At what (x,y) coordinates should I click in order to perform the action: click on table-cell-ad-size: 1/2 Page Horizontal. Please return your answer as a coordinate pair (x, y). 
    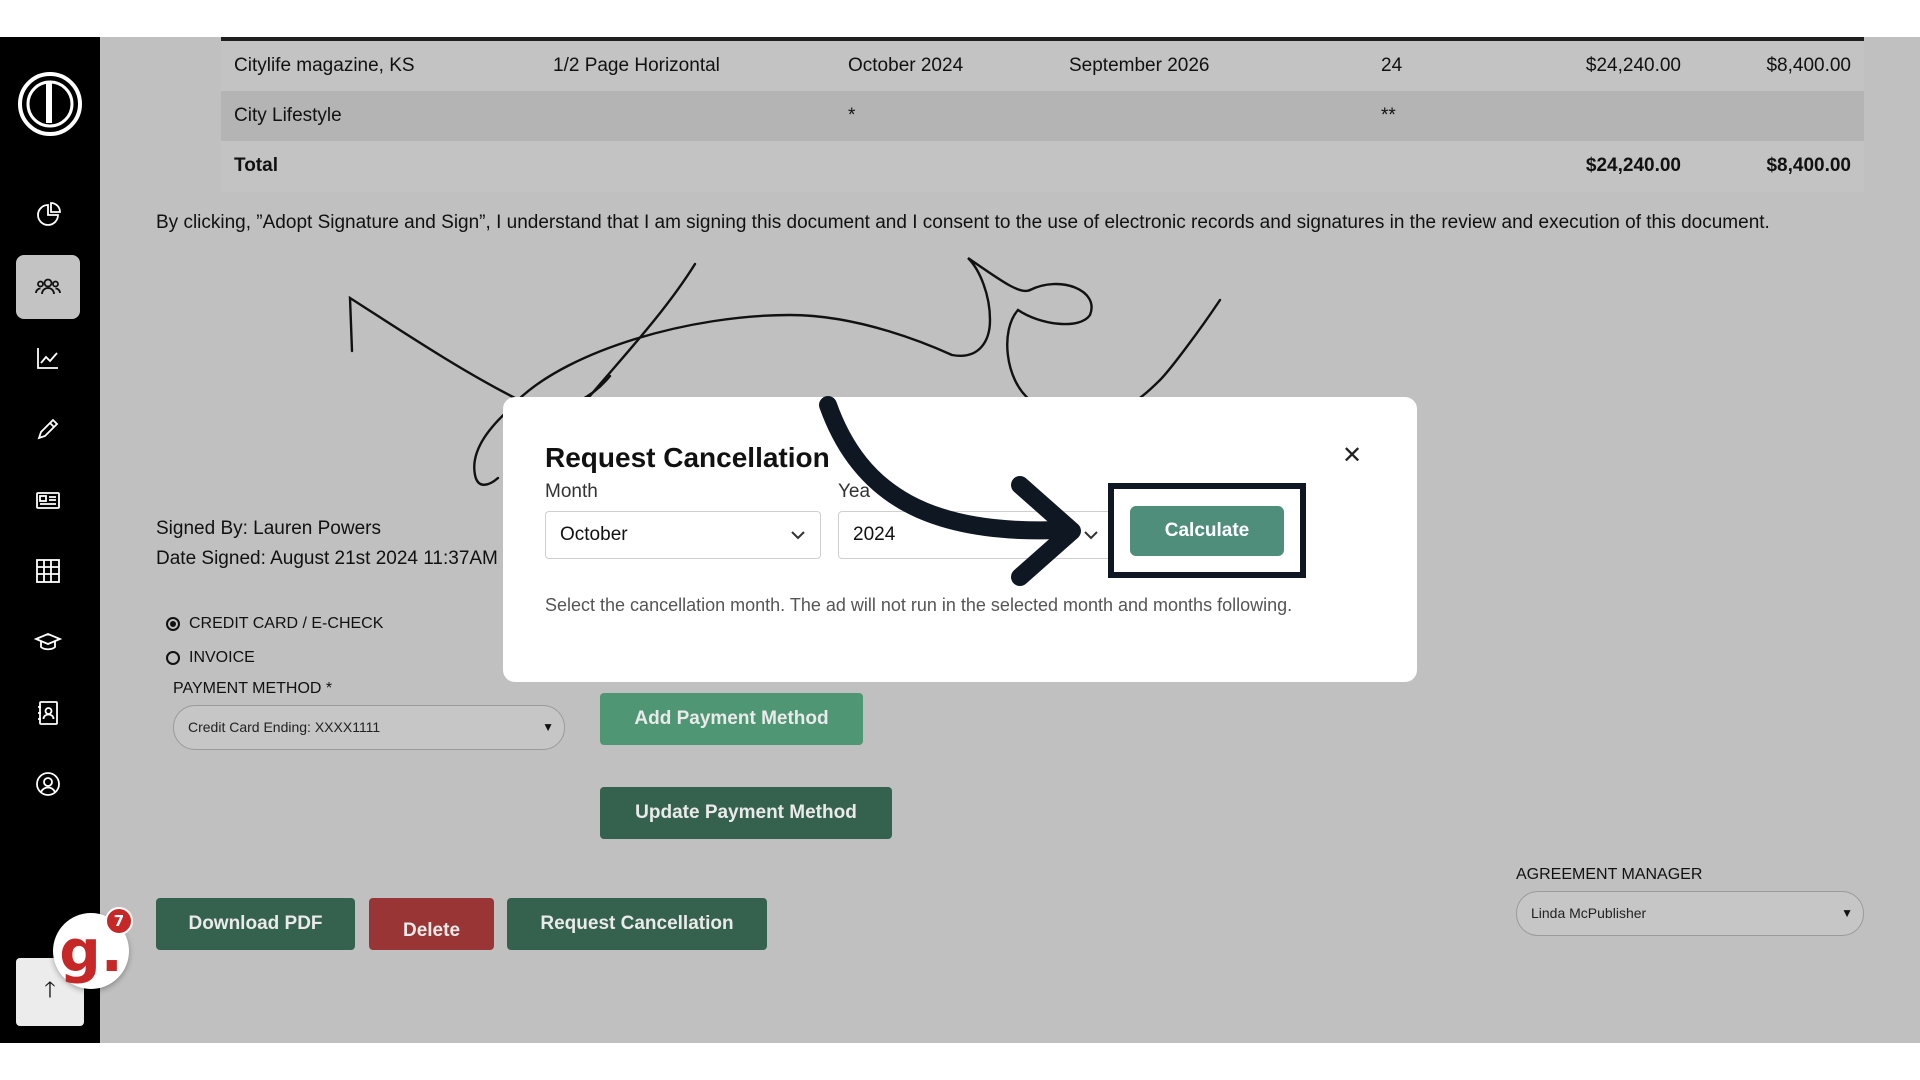
    Looking at the image, I should click on (636, 65).